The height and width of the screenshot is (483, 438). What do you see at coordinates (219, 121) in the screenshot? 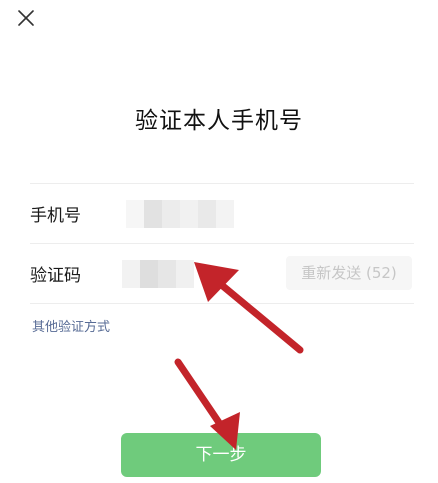
I see `page-title: 验证本人手机号` at bounding box center [219, 121].